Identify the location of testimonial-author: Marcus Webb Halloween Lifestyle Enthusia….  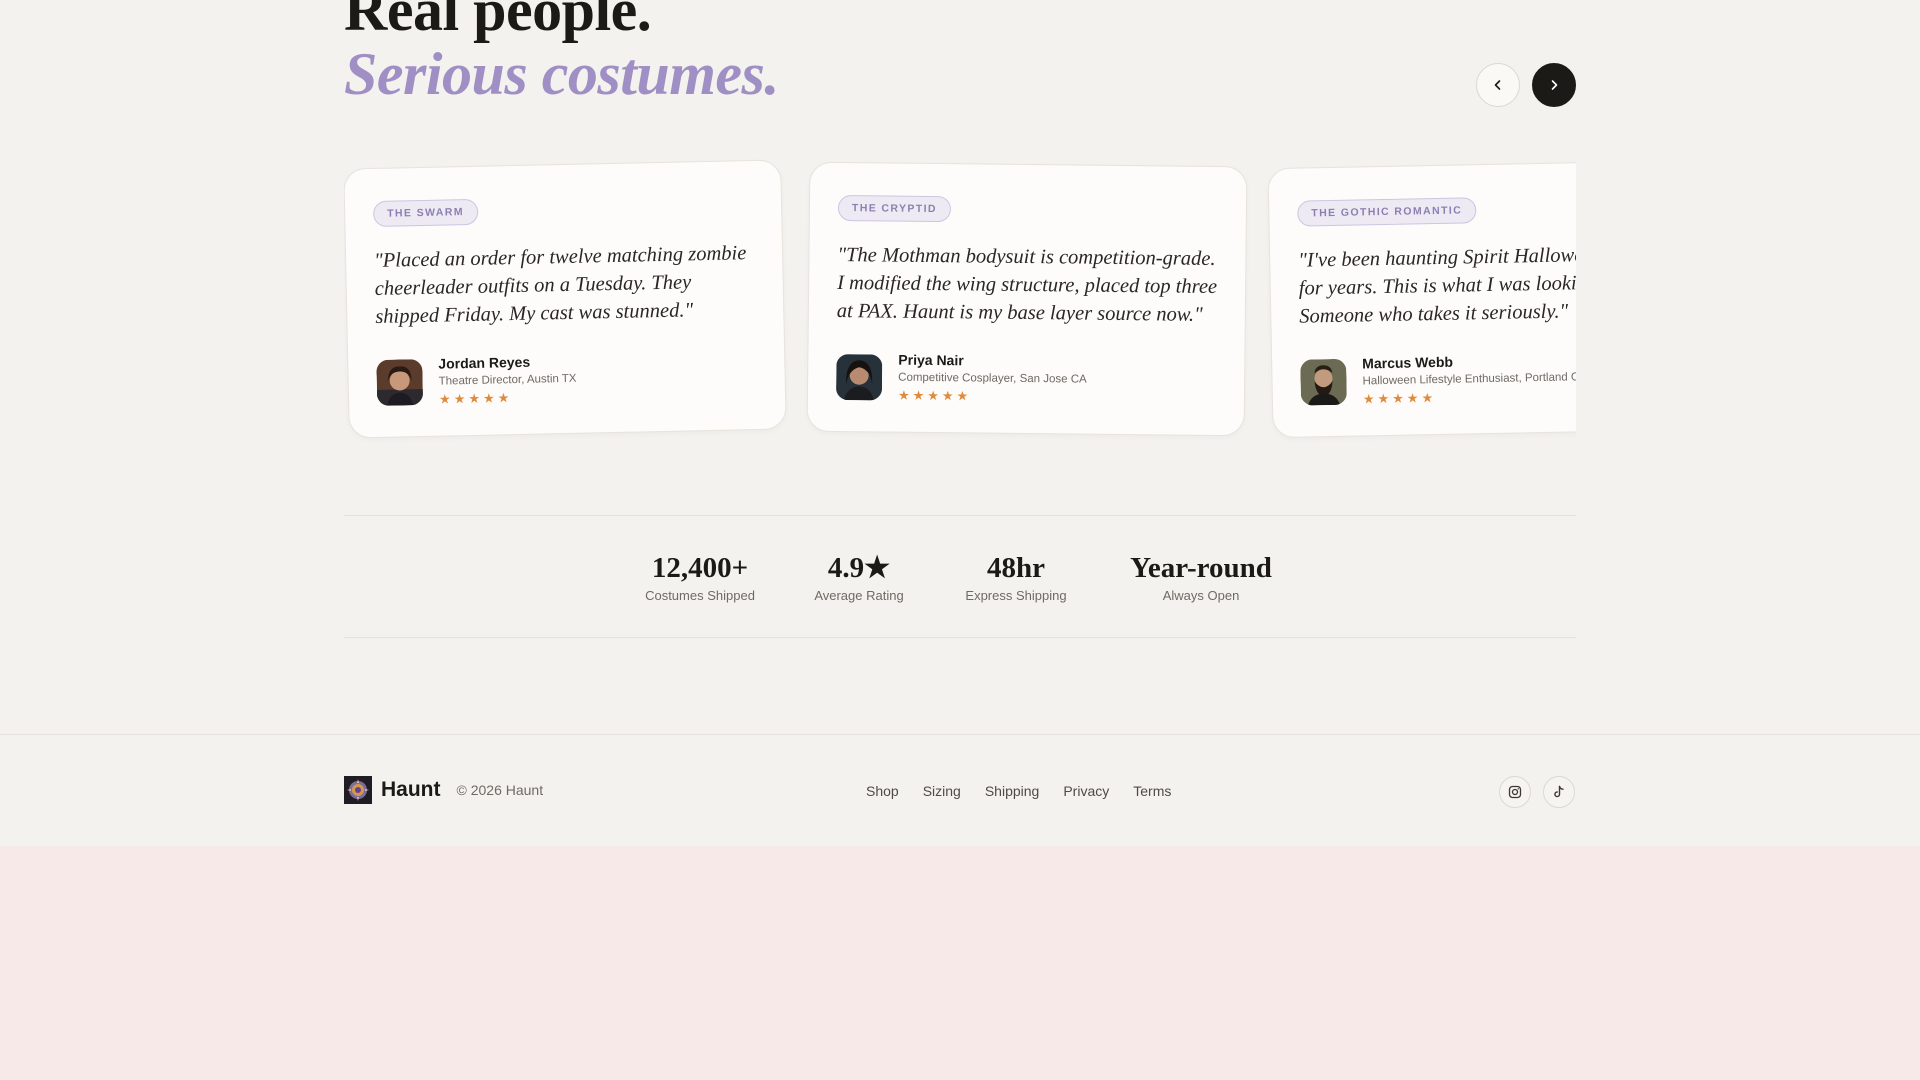
(1438, 378).